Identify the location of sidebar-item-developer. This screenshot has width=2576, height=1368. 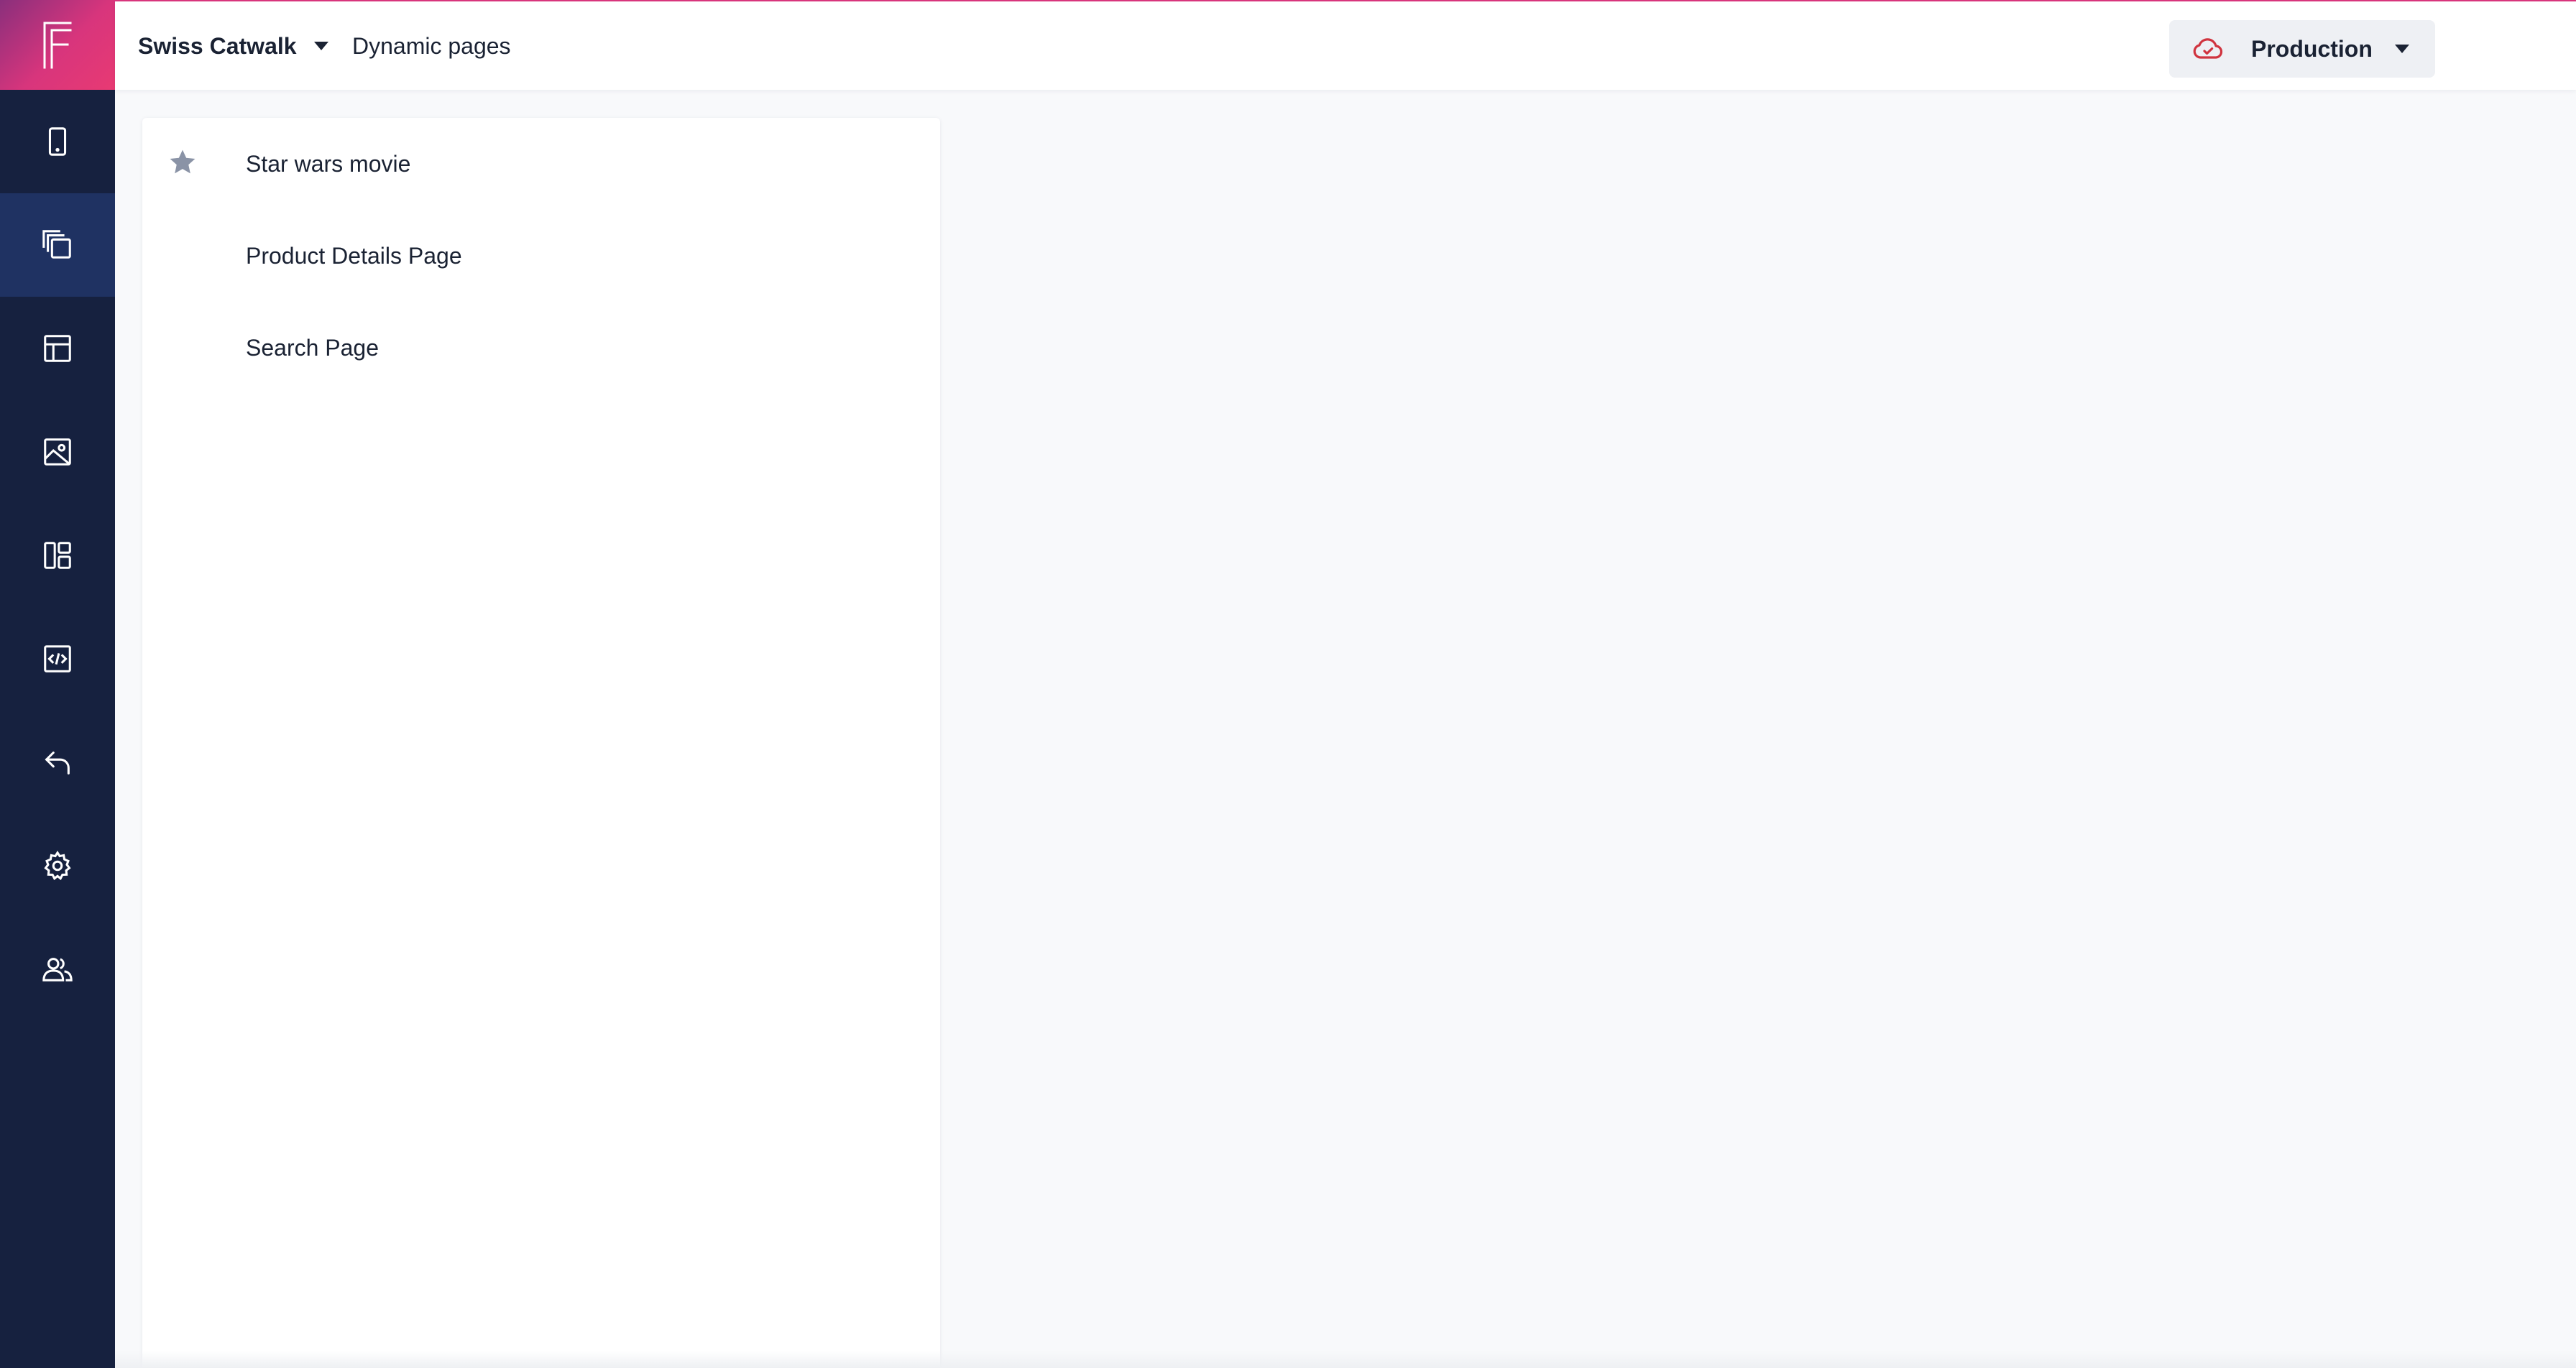
(57, 659).